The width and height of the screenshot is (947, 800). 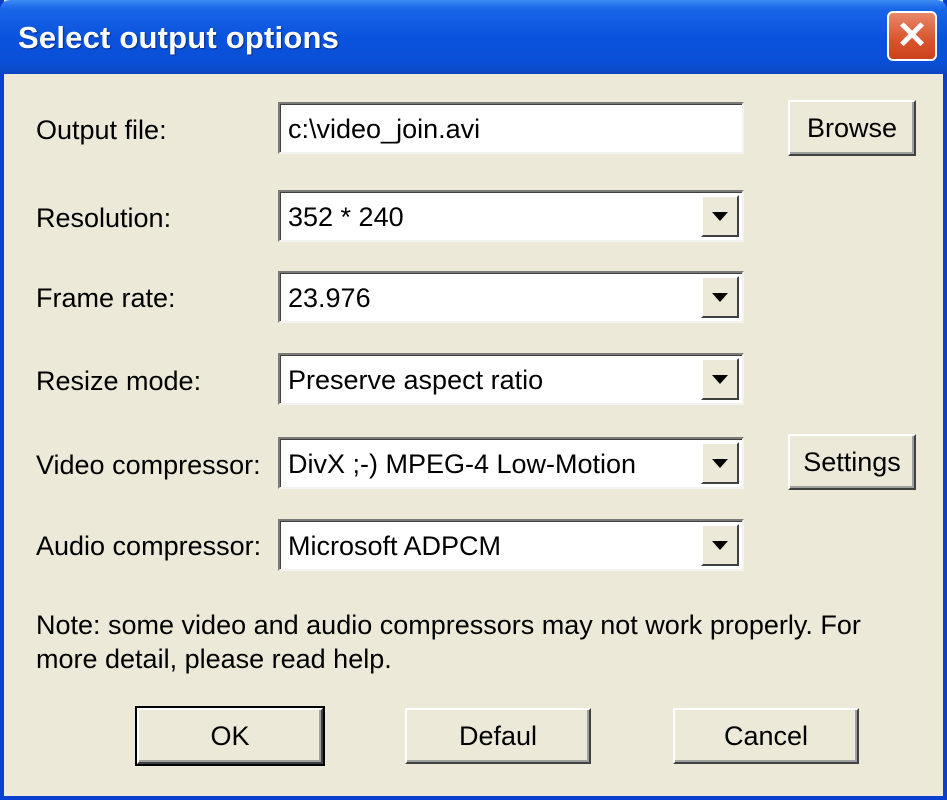 I want to click on audio-compressor-value: Microsoft ADPCM, so click(x=395, y=546).